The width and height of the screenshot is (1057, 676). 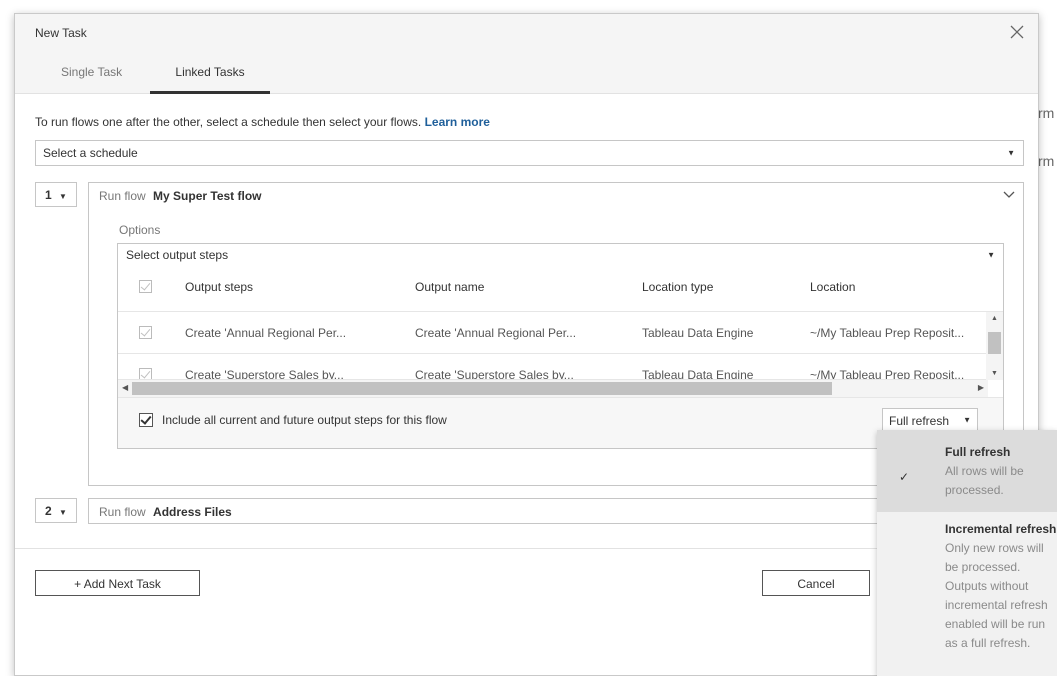 I want to click on step-number-select: 2 ▼, so click(x=56, y=510).